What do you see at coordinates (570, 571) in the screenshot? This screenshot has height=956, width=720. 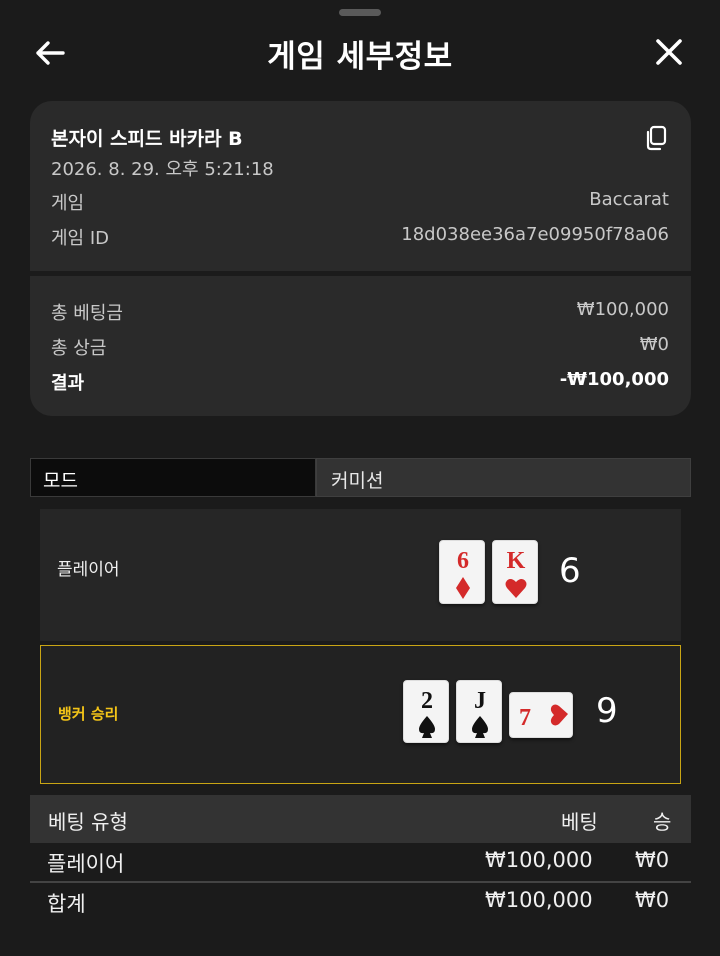 I see `player-score: 6` at bounding box center [570, 571].